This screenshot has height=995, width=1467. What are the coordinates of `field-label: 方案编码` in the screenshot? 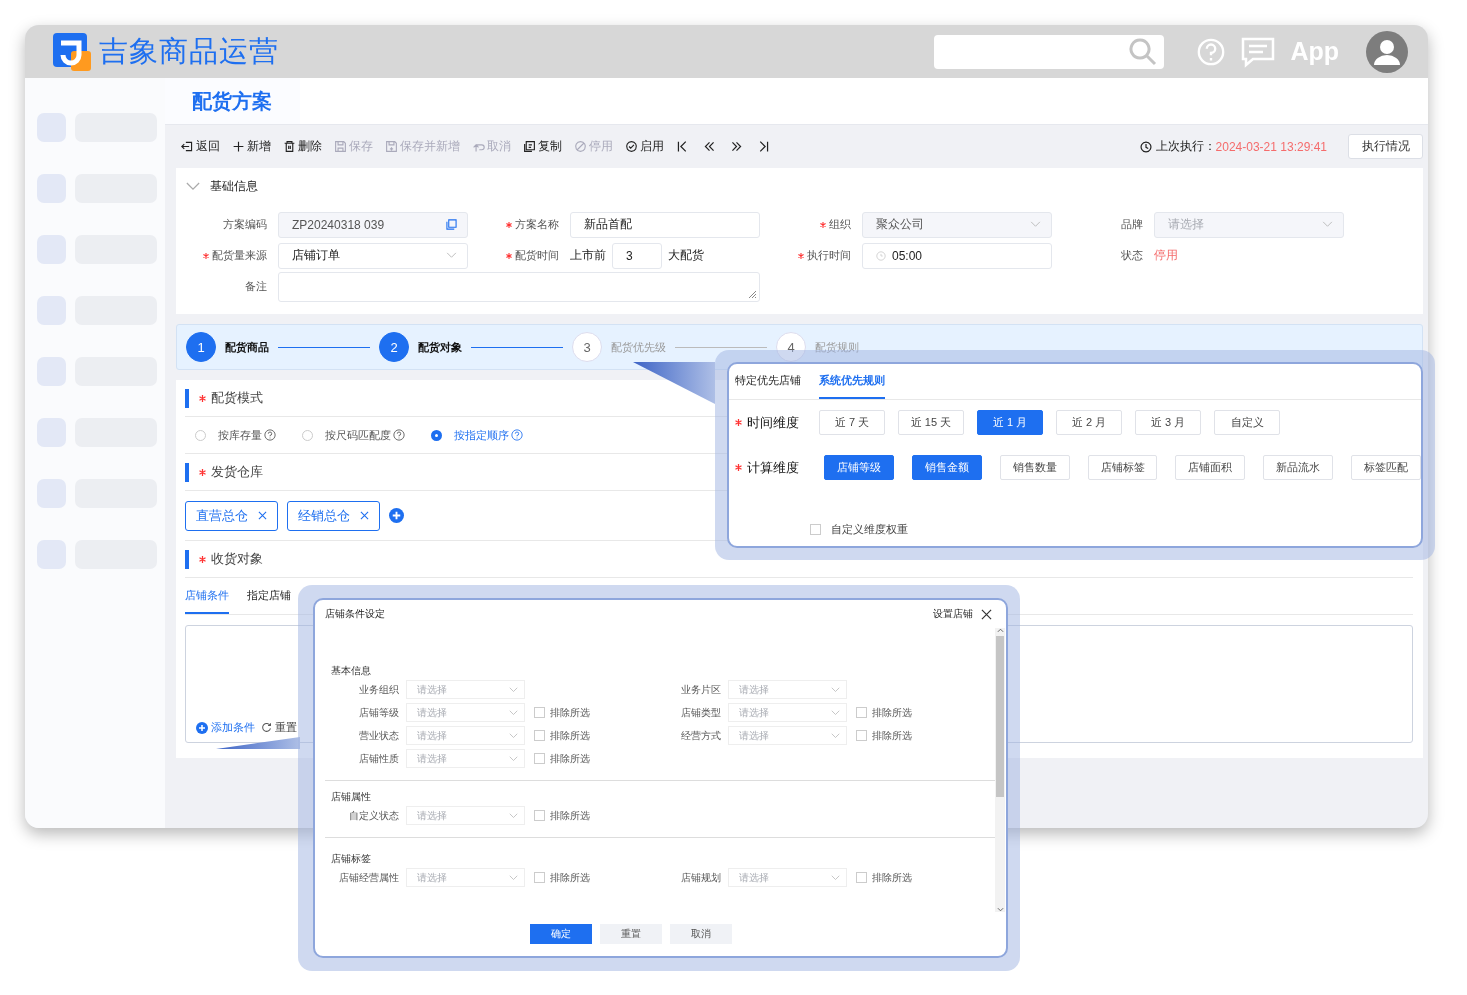 It's located at (245, 224).